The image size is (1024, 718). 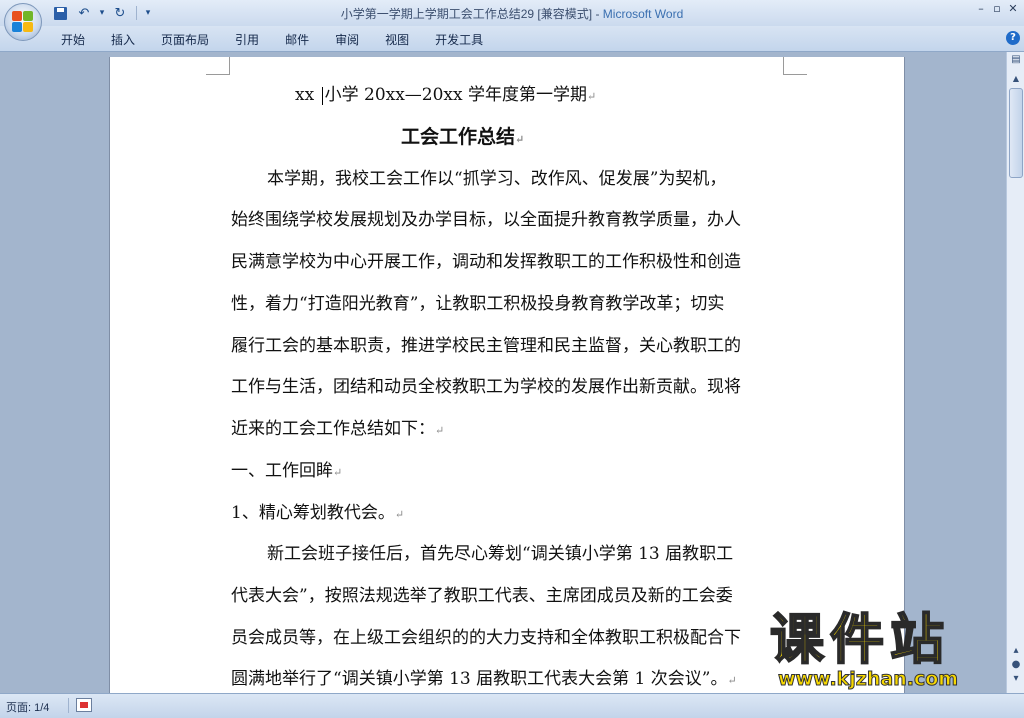 I want to click on minimize-button: –, so click(x=981, y=9).